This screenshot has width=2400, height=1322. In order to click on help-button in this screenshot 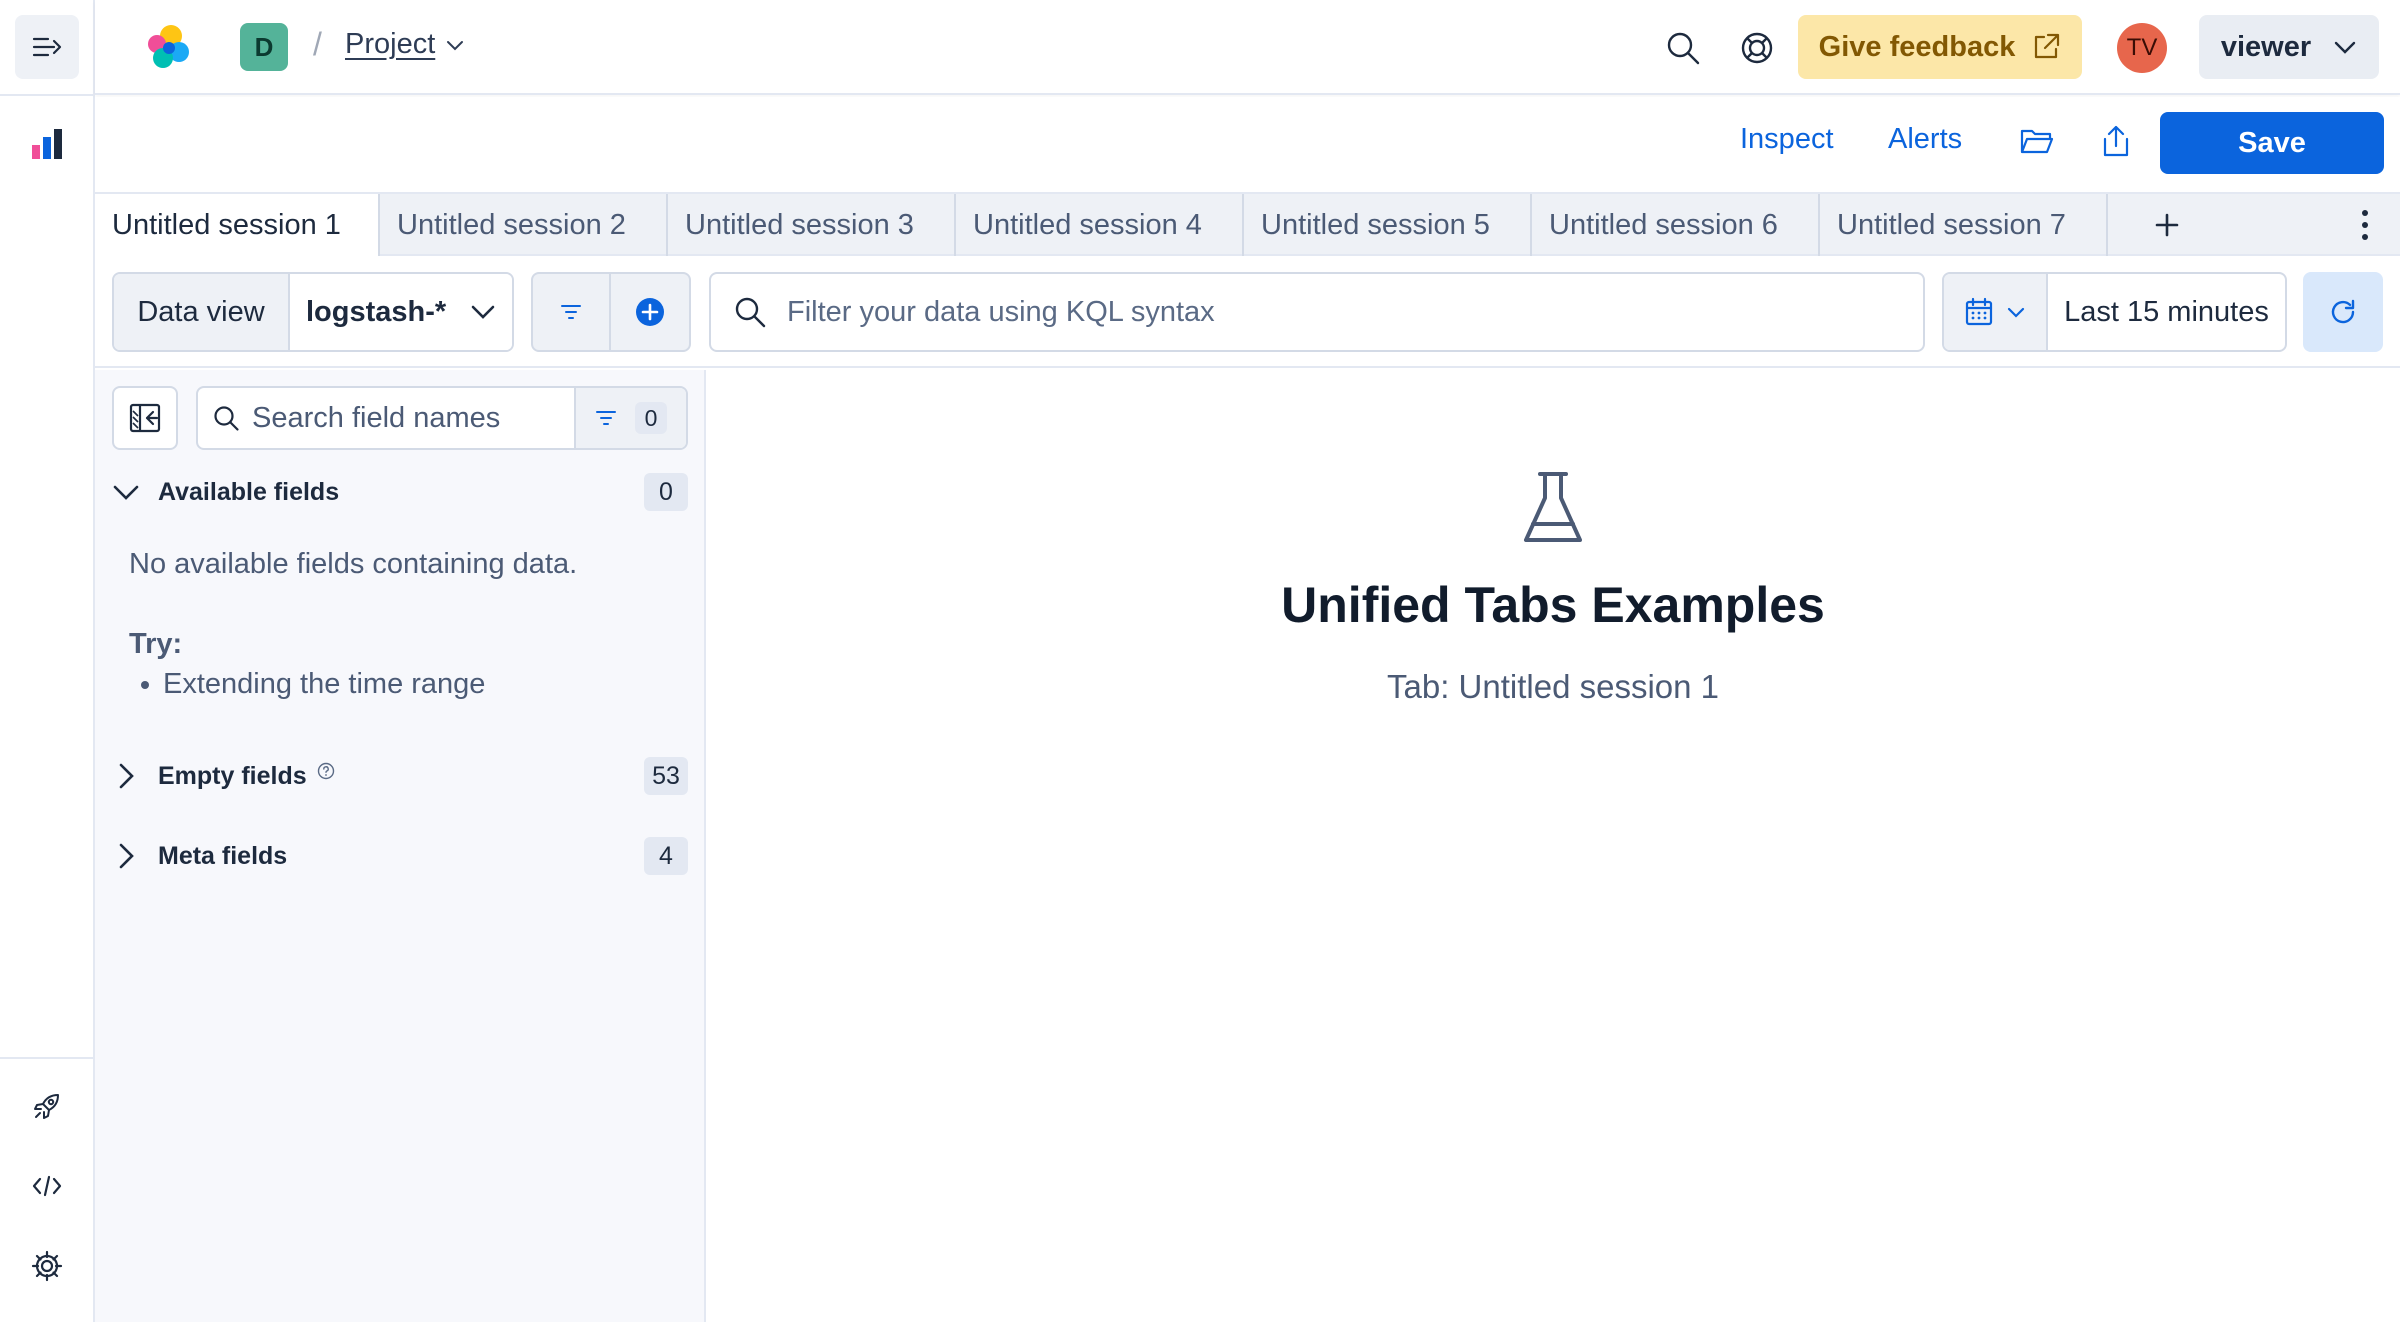, I will do `click(1757, 48)`.